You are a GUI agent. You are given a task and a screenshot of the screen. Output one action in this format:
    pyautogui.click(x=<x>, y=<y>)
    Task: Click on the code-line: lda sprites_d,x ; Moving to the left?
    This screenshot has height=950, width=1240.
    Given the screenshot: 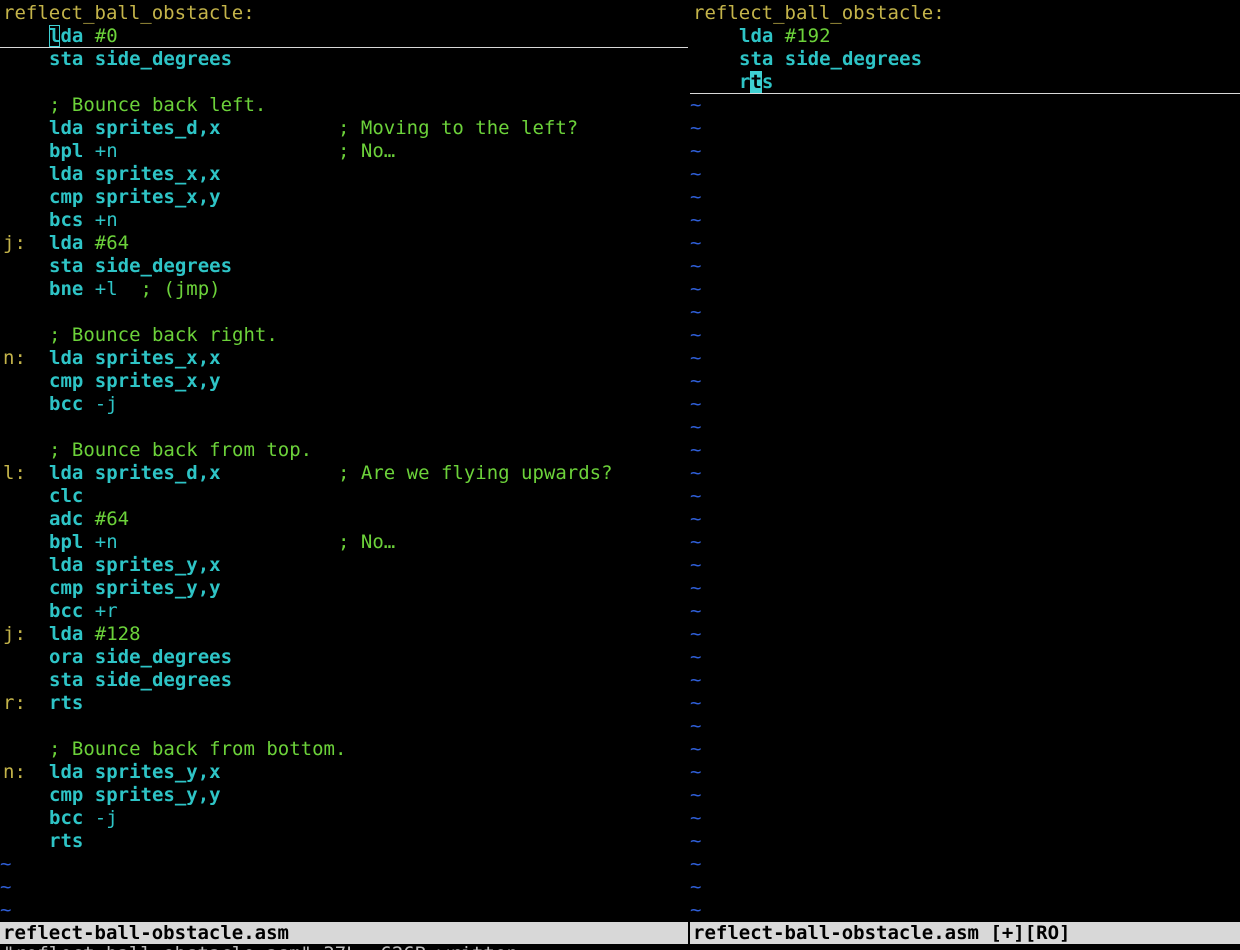 What is the action you would take?
    pyautogui.click(x=345, y=128)
    